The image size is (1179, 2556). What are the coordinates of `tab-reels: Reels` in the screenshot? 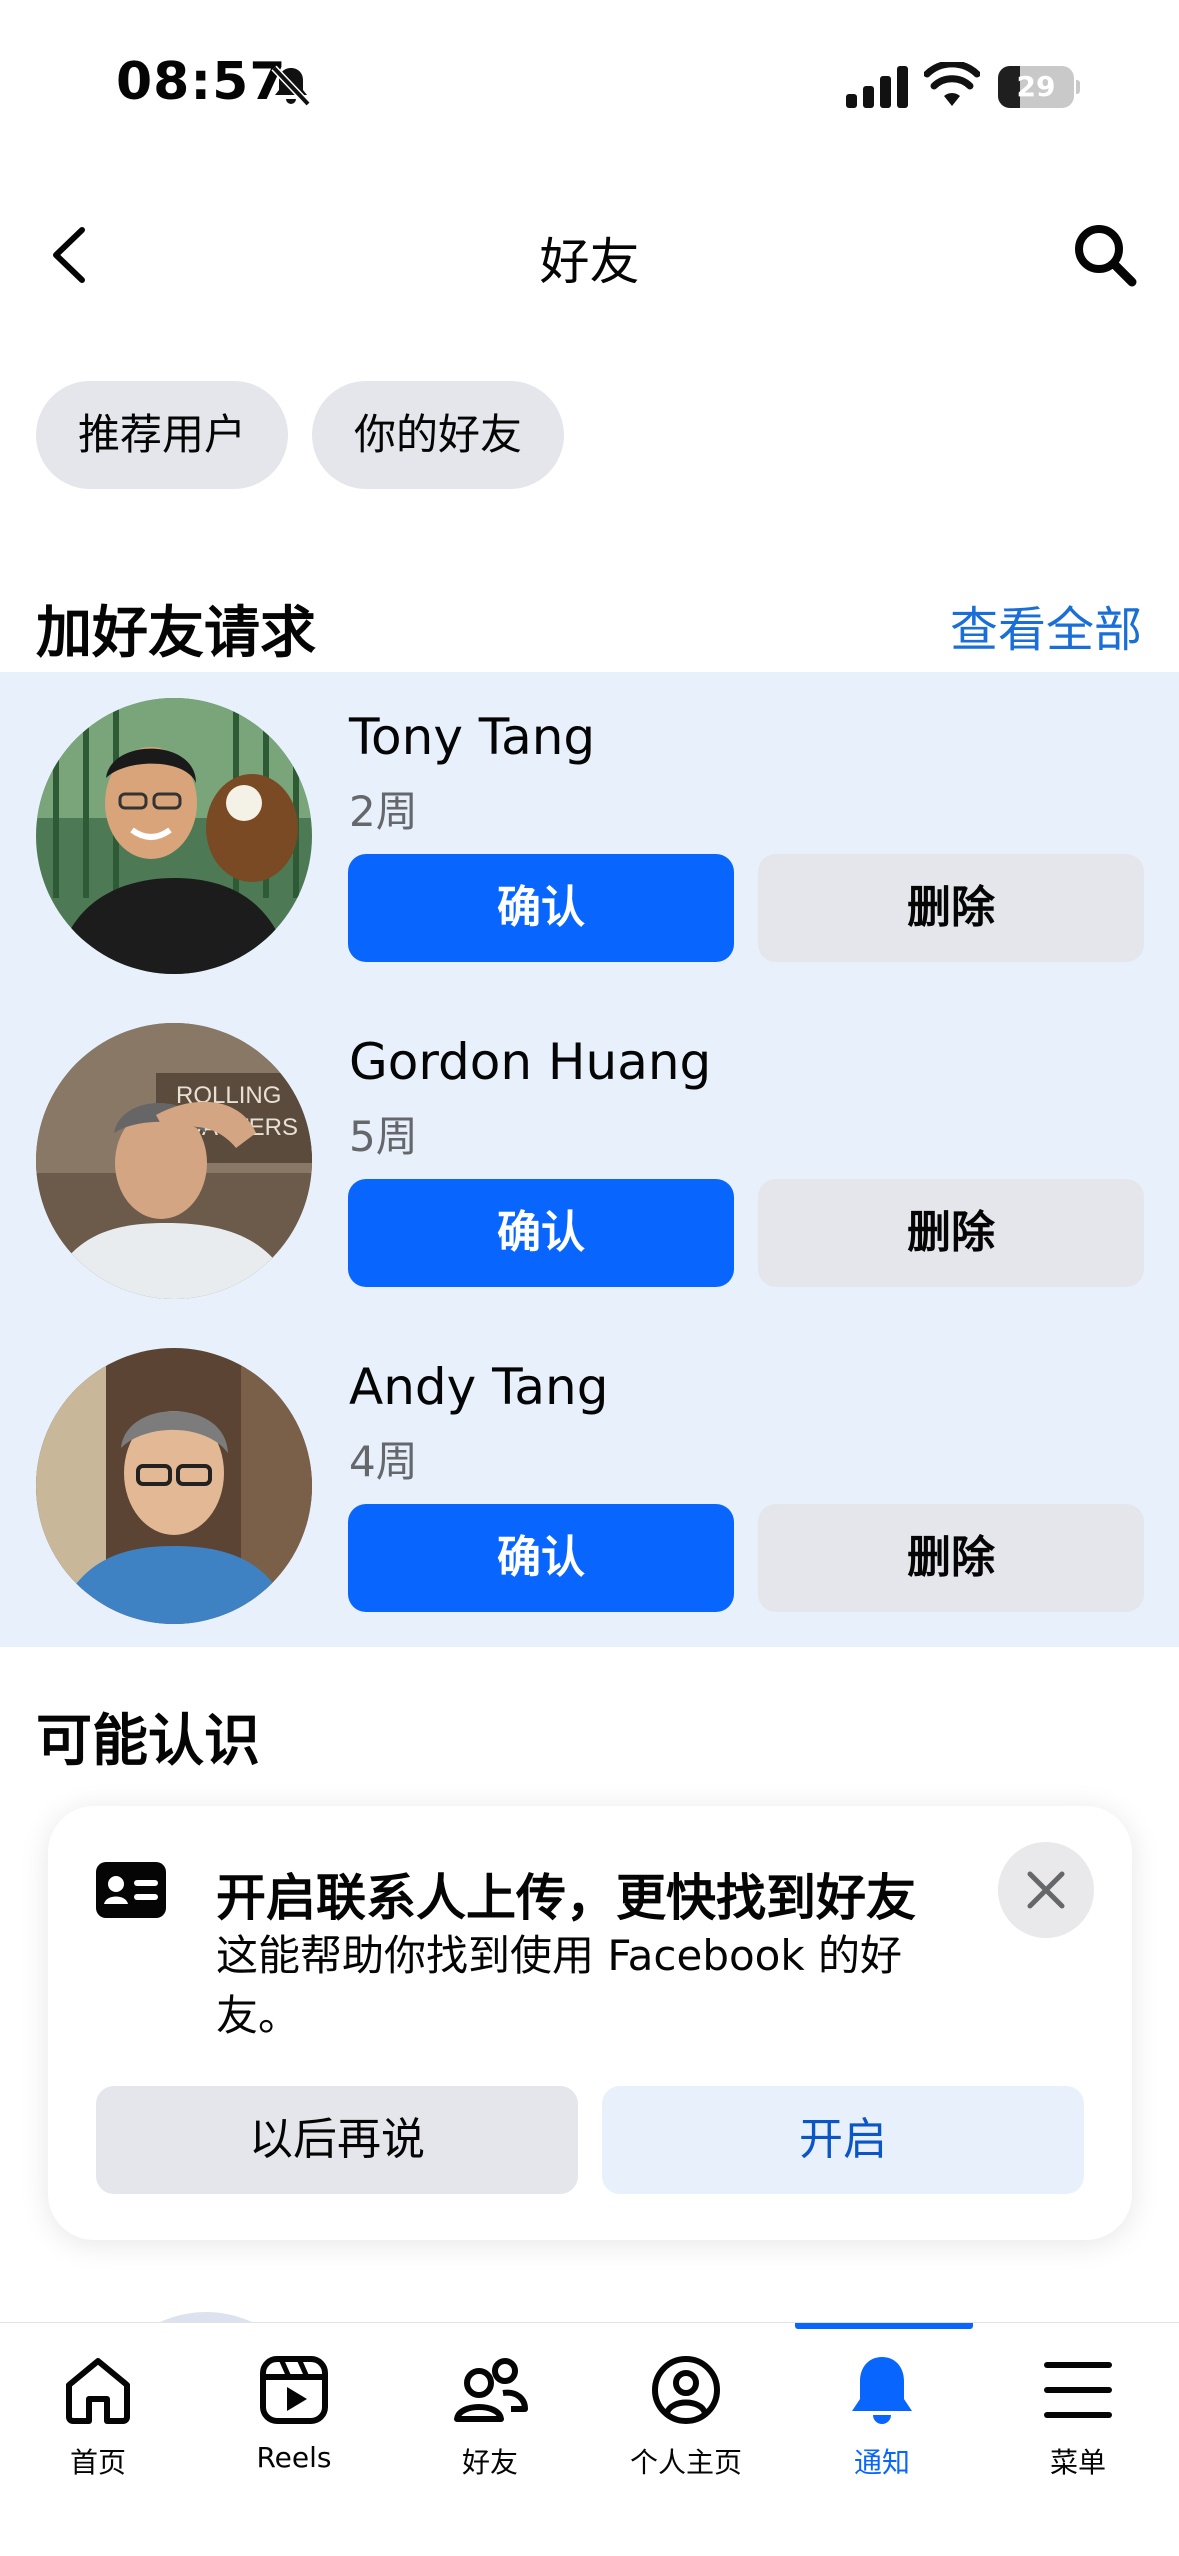 It's located at (294, 2426).